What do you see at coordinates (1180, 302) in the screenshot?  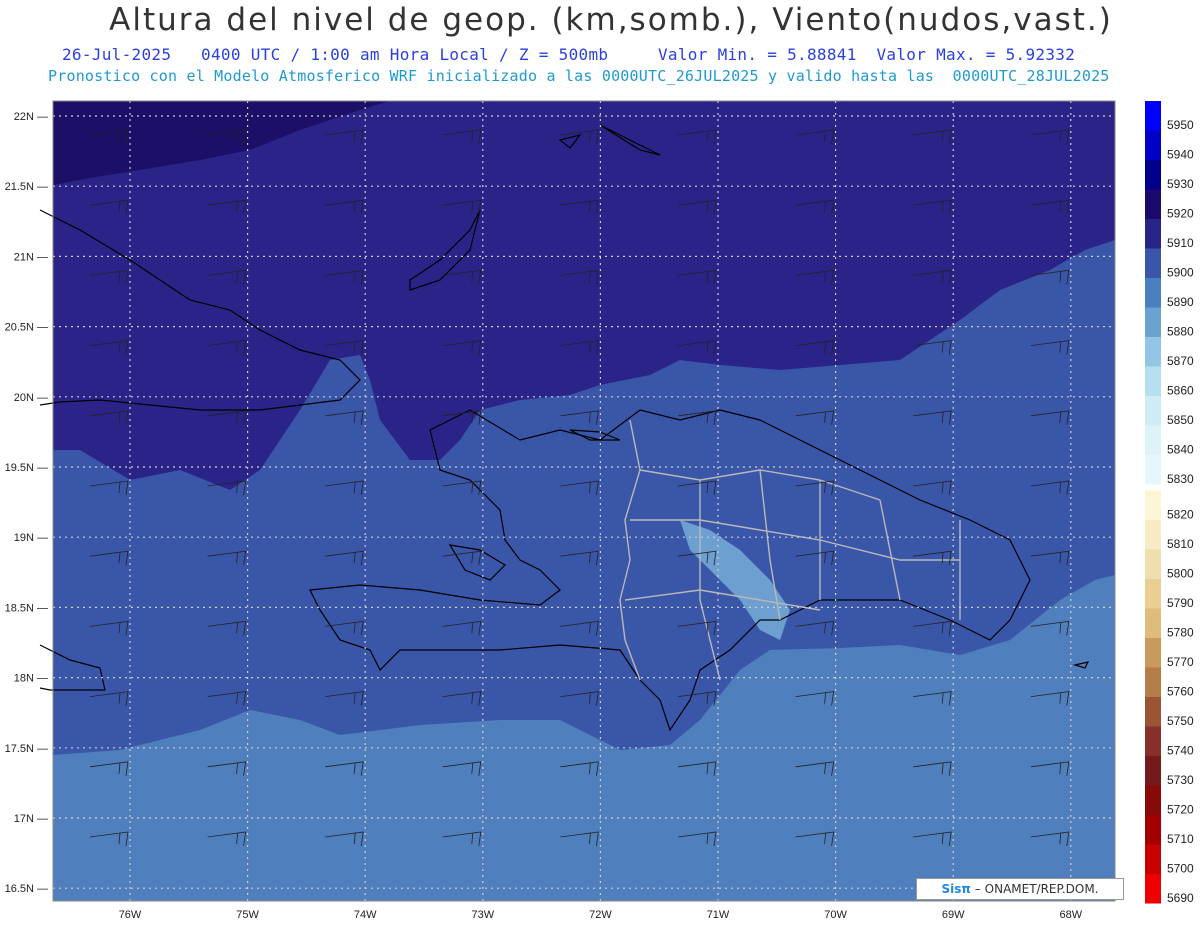 I see `colorbar-label: 5890` at bounding box center [1180, 302].